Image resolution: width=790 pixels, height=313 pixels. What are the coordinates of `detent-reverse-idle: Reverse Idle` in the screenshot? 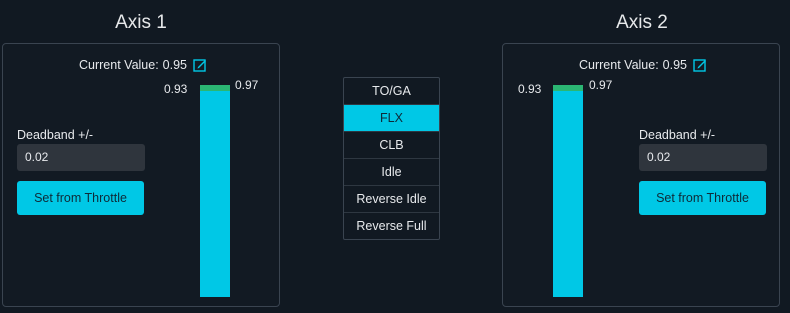 It's located at (391, 199).